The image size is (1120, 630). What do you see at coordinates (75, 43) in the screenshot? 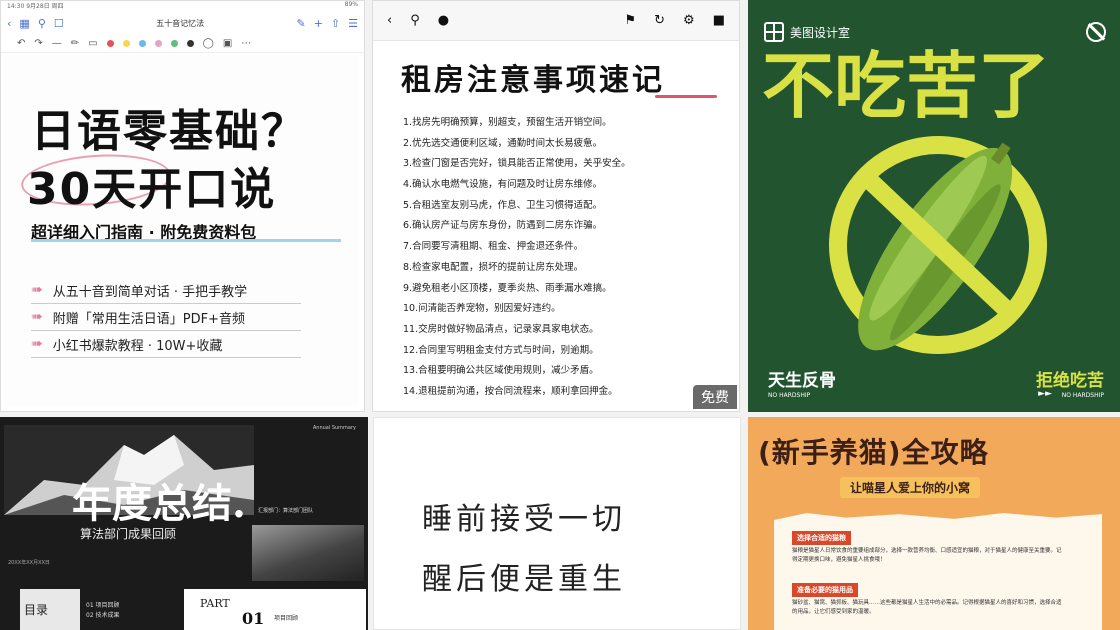
I see `pencil-icon: ✏` at bounding box center [75, 43].